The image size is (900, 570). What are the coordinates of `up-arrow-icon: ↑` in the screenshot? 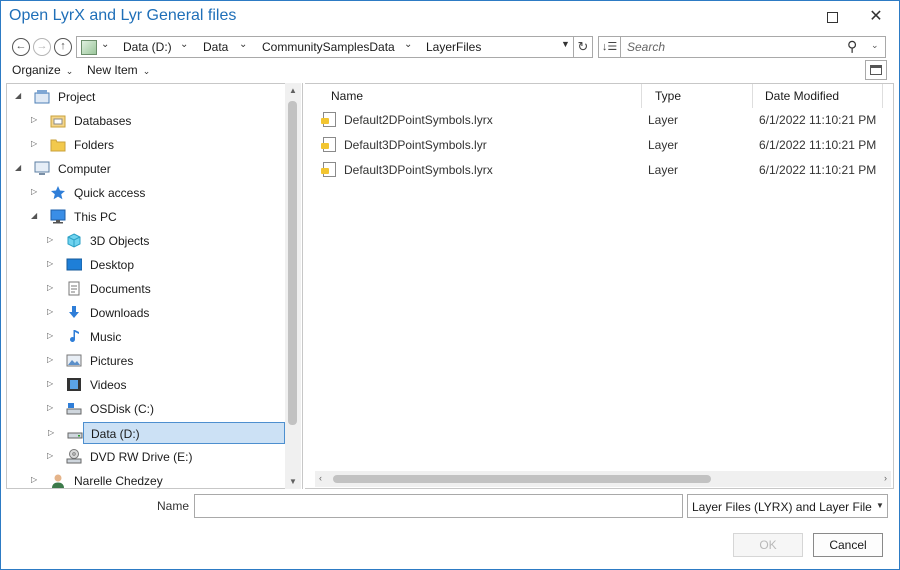 It's located at (63, 46).